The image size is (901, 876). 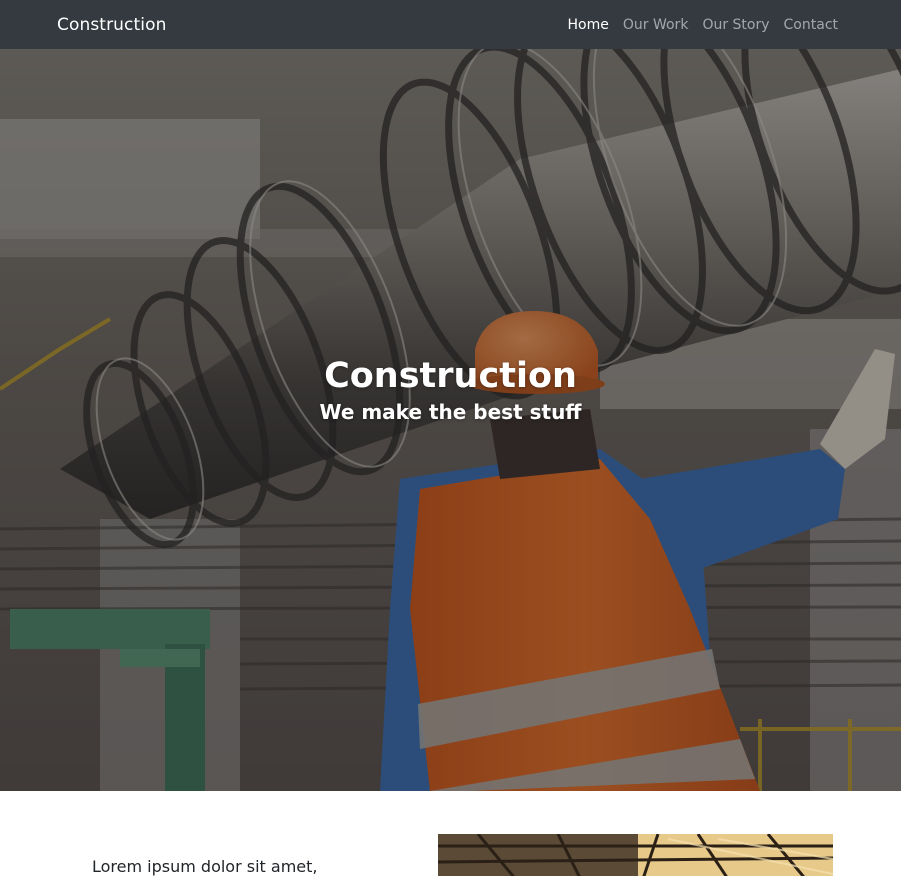 What do you see at coordinates (450, 376) in the screenshot?
I see `hero-title: Construction` at bounding box center [450, 376].